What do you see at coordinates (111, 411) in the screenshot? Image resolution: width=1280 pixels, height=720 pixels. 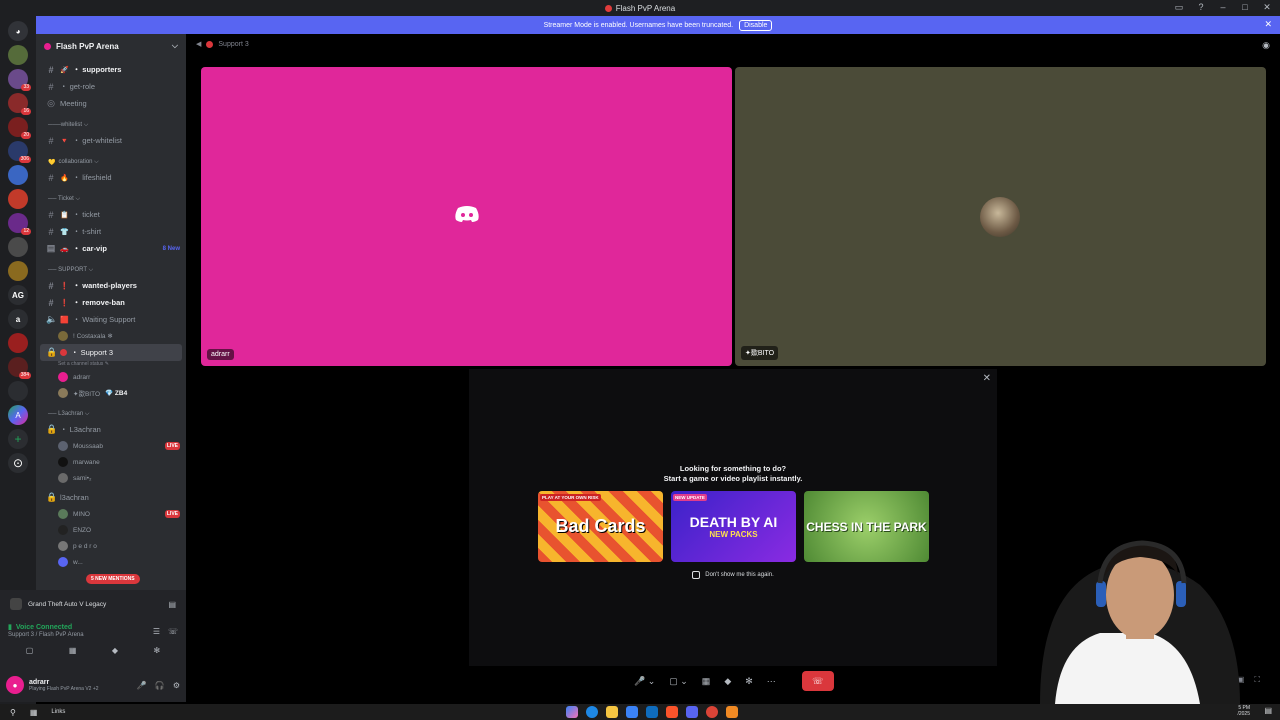 I see `category-l3achran: ── L3achran ⌵` at bounding box center [111, 411].